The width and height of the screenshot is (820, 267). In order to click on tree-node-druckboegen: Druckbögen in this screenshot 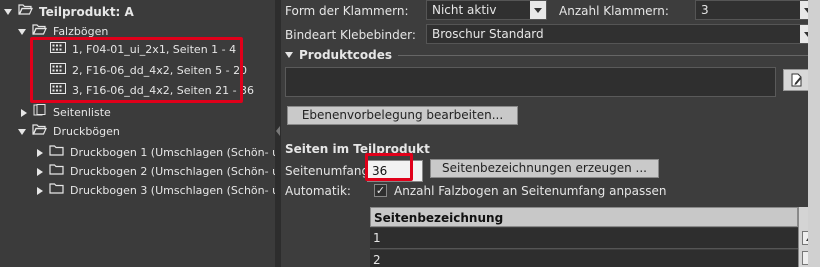, I will do `click(69, 132)`.